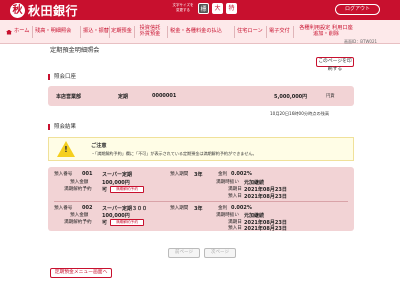 Image resolution: width=400 pixels, height=290 pixels. Describe the element at coordinates (123, 97) in the screenshot. I see `account-type: 定期` at that location.